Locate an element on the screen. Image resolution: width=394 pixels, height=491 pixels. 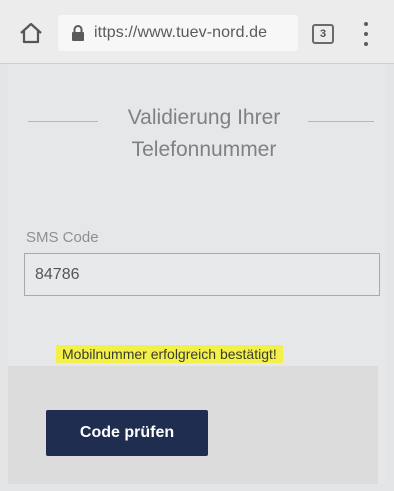
url-text: ittps://www.tuev-nord.de is located at coordinates (181, 32).